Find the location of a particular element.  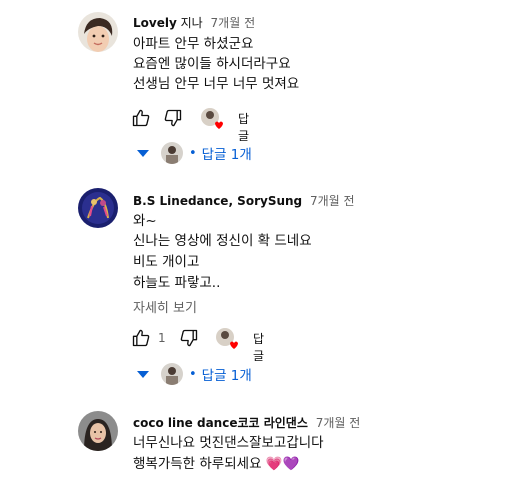

like-count: 1 is located at coordinates (162, 338).